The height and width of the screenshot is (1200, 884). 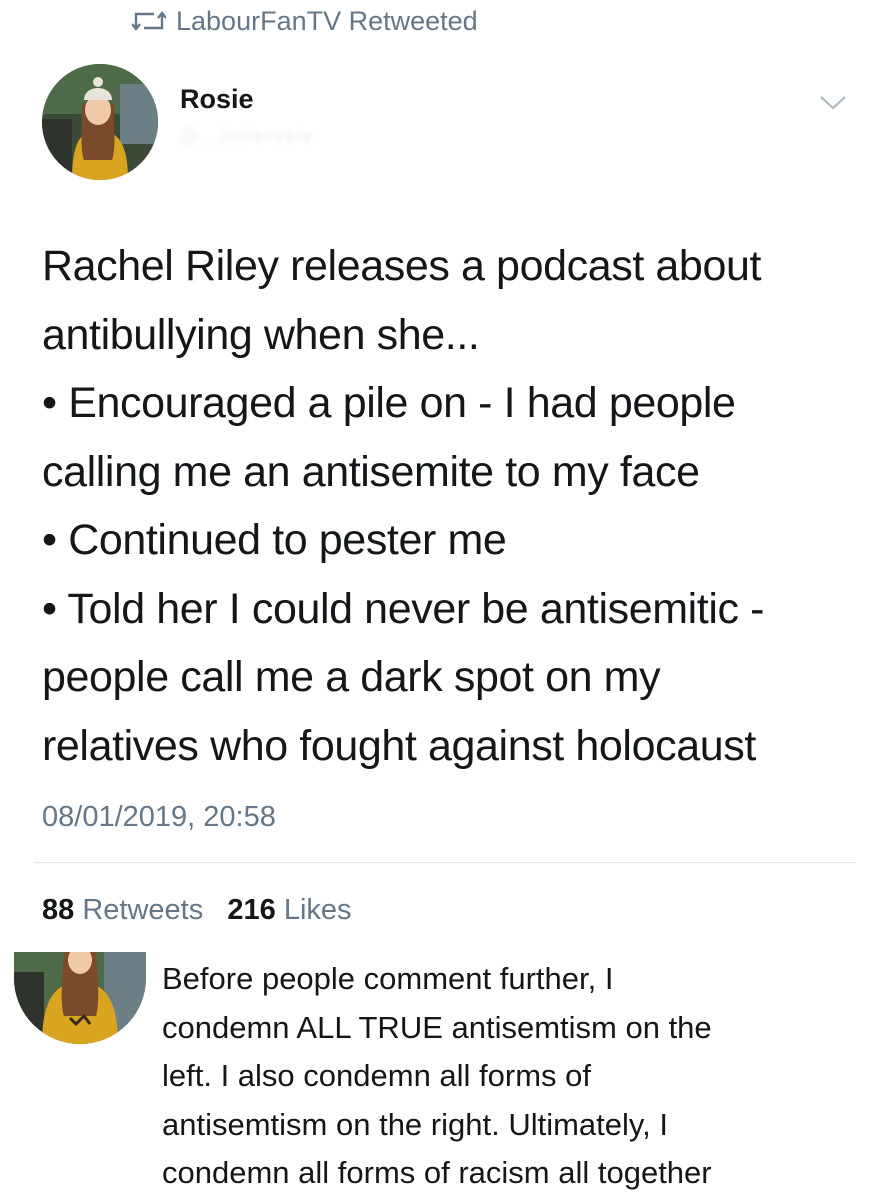 What do you see at coordinates (217, 99) in the screenshot?
I see `author-name: Rosie` at bounding box center [217, 99].